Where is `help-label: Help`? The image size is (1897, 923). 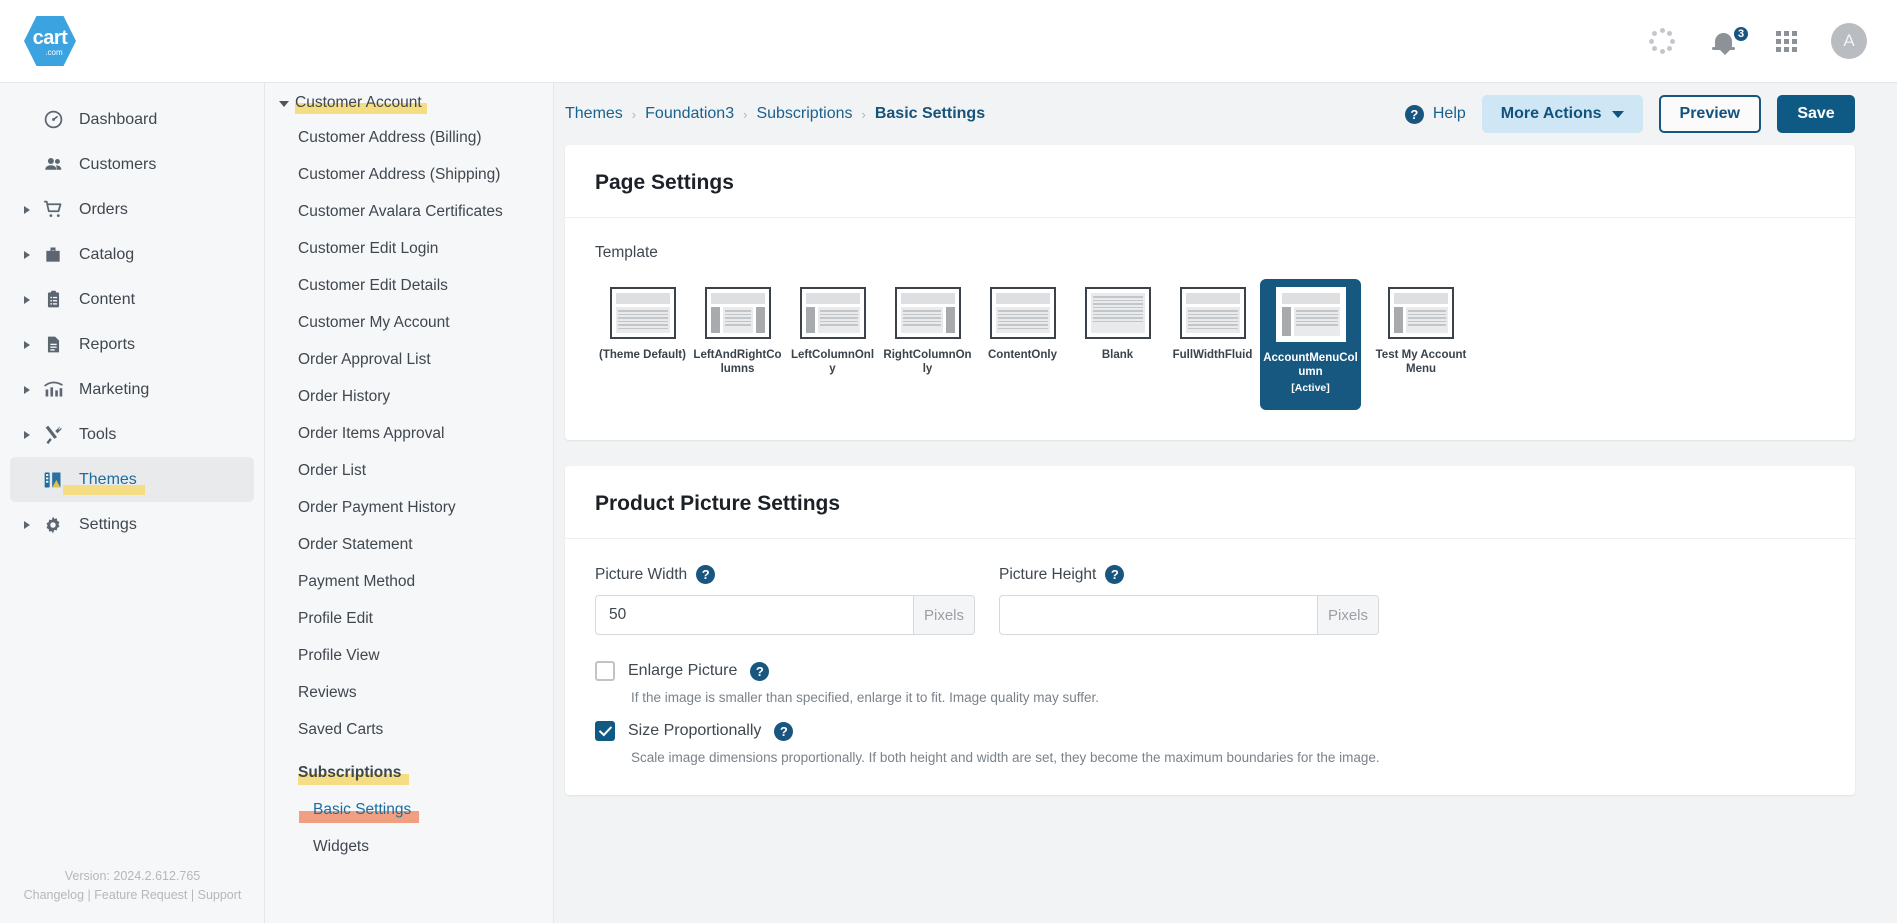
help-label: Help is located at coordinates (1449, 113).